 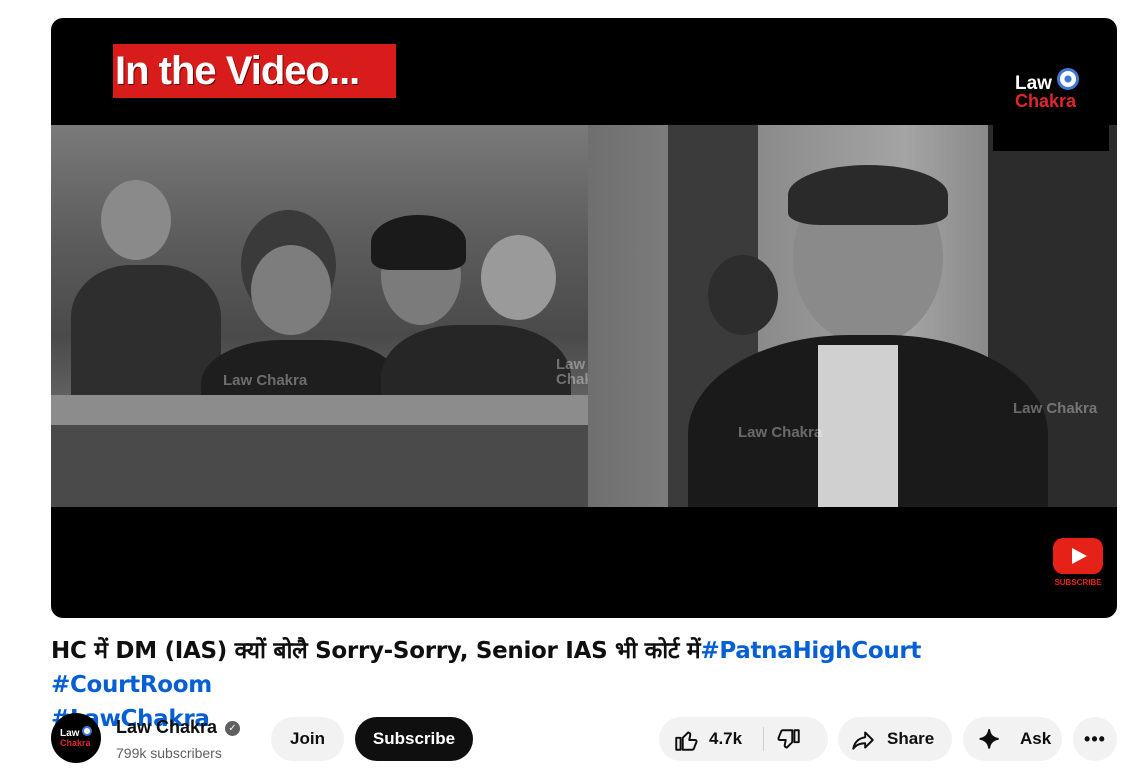 I want to click on chakra-wheel-icon, so click(x=1068, y=79).